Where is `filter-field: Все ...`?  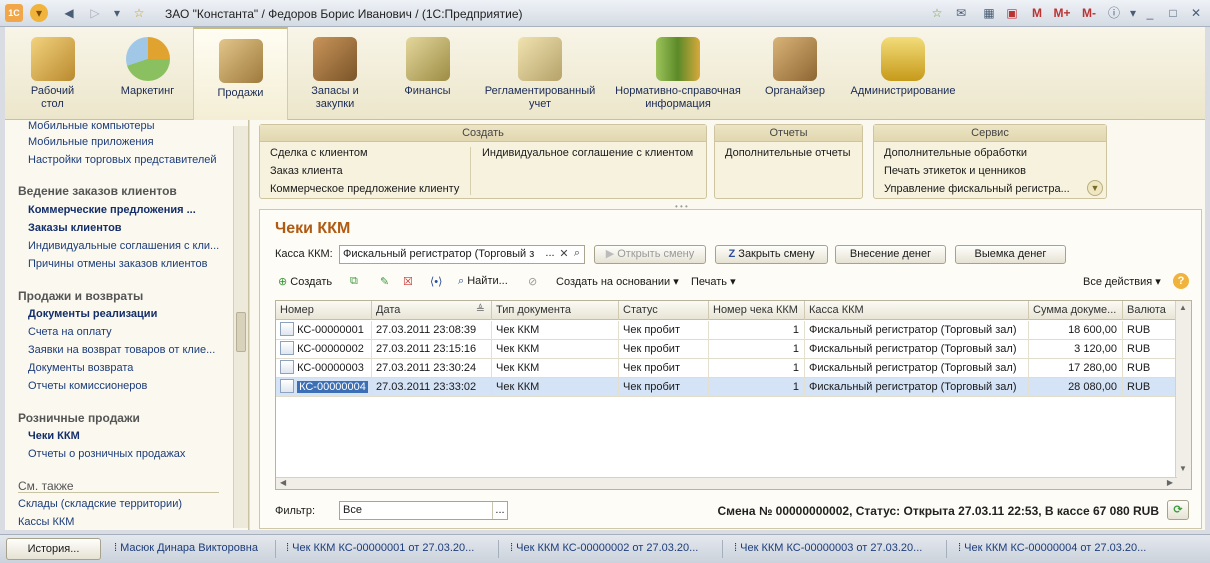 filter-field: Все ... is located at coordinates (423, 510).